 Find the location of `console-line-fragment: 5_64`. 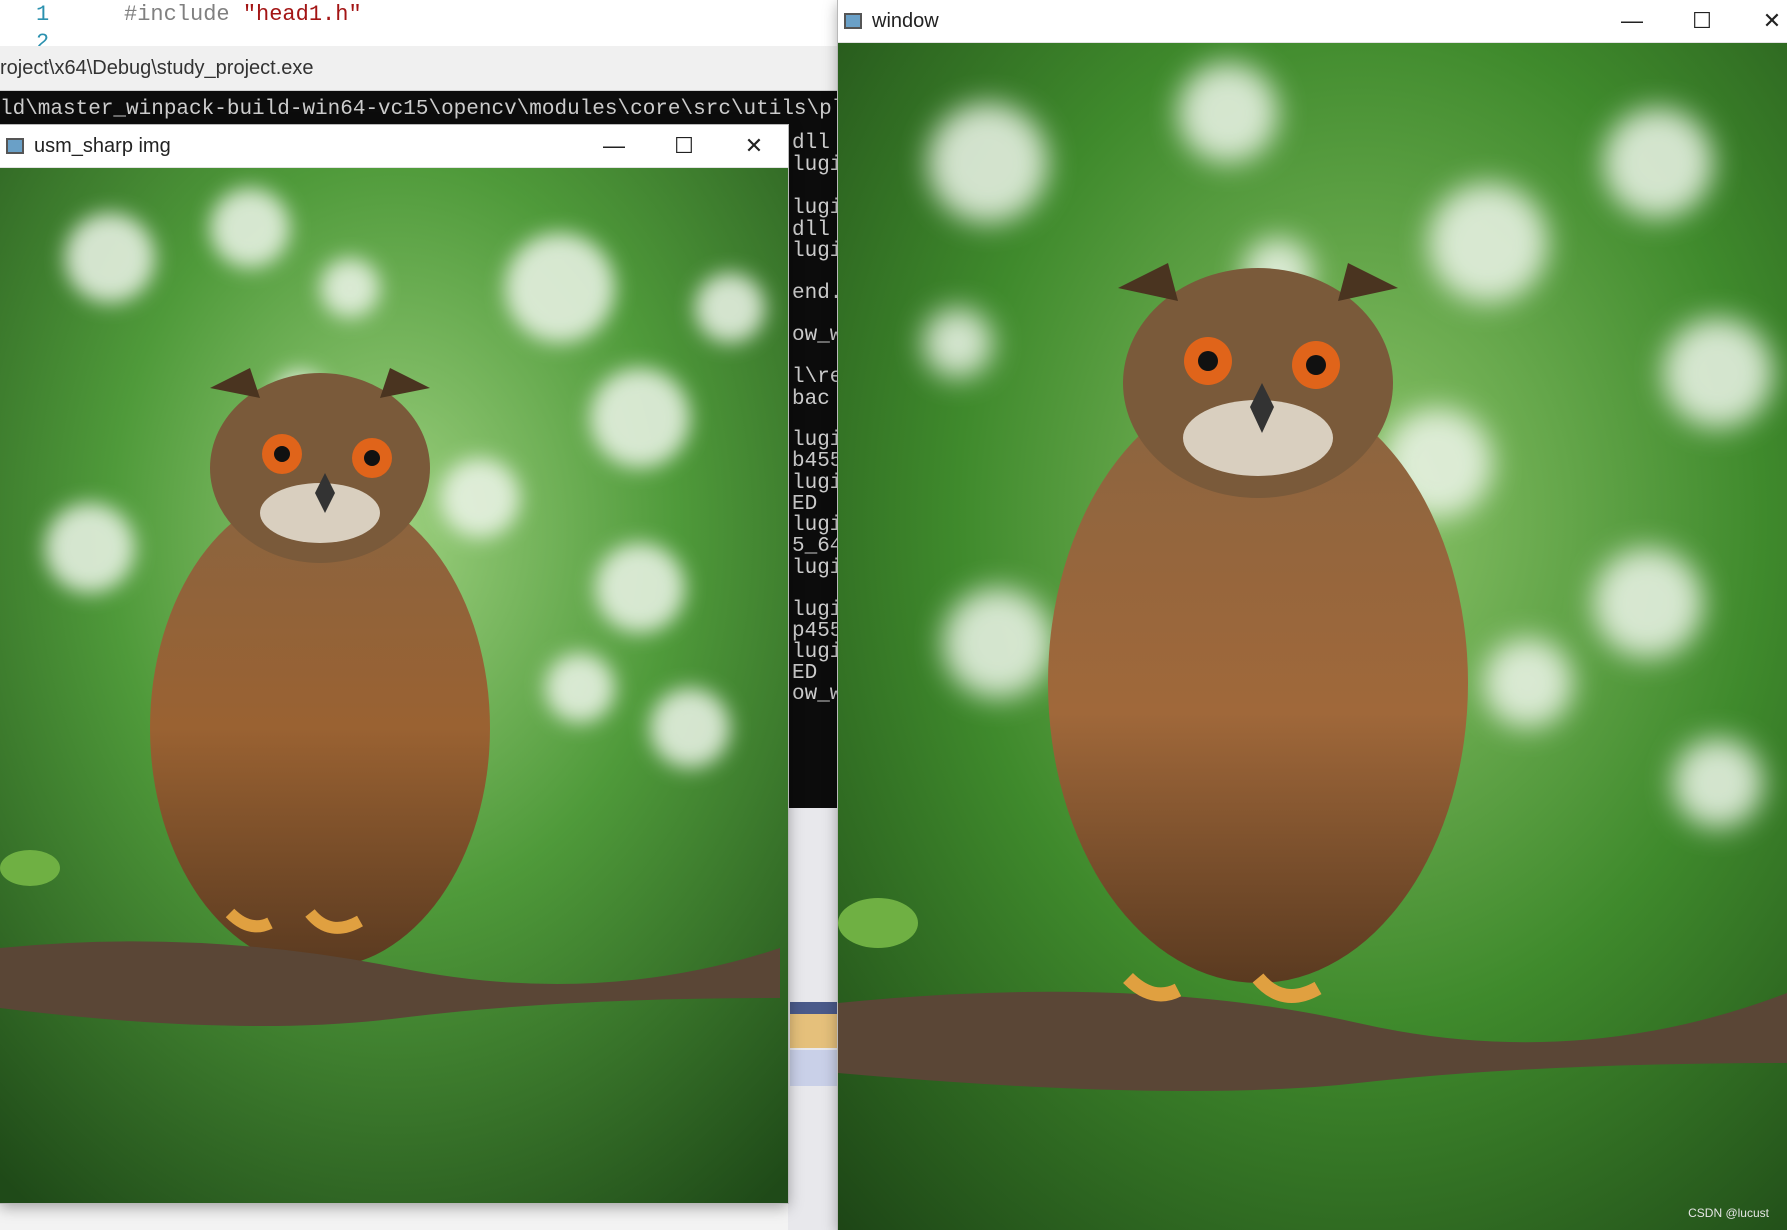

console-line-fragment: 5_64 is located at coordinates (815, 546).